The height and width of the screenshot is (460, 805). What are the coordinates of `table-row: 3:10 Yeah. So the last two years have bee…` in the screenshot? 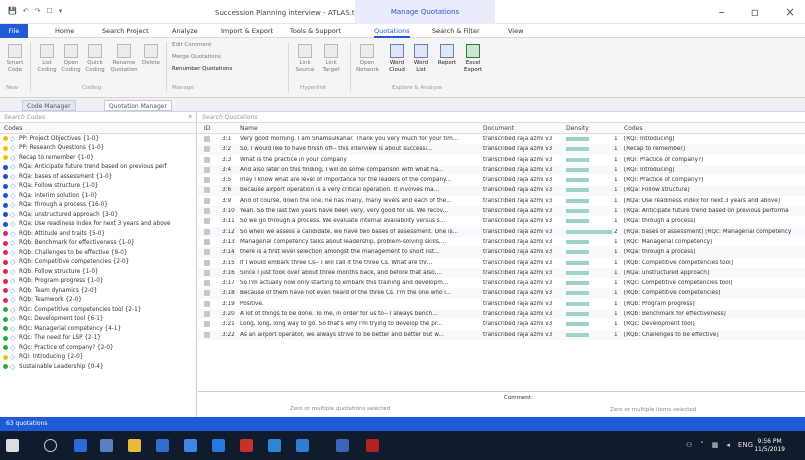 It's located at (501, 211).